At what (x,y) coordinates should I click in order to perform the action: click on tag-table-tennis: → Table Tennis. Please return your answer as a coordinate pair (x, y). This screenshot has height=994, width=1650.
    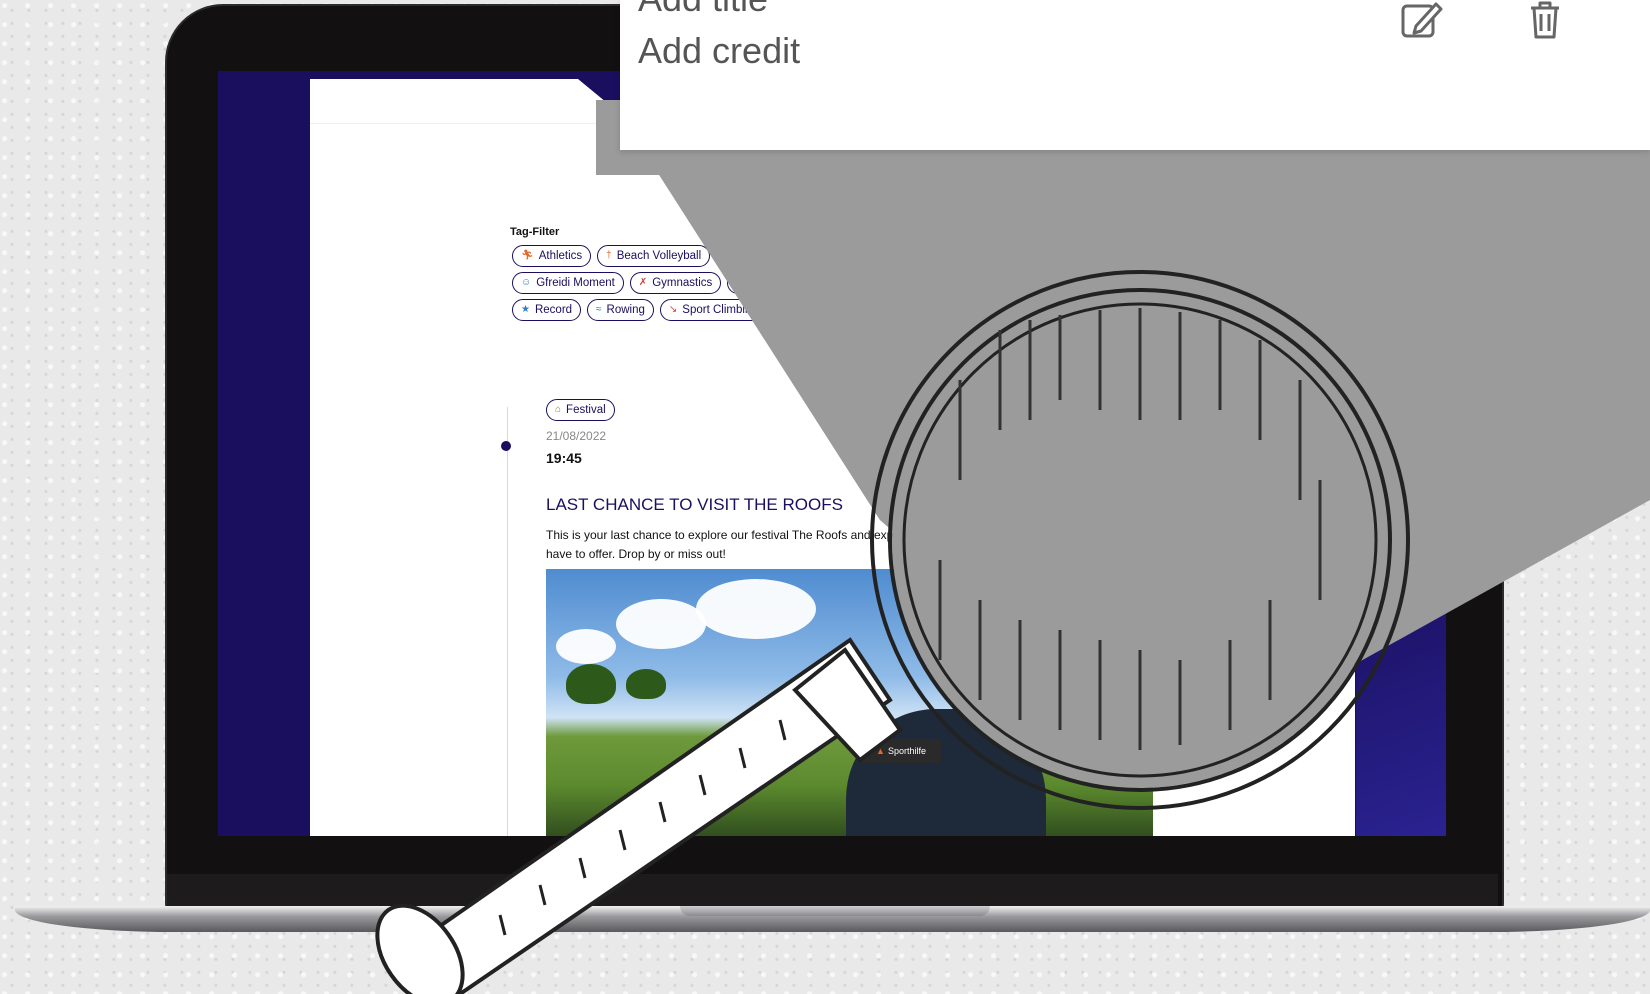
    Looking at the image, I should click on (821, 310).